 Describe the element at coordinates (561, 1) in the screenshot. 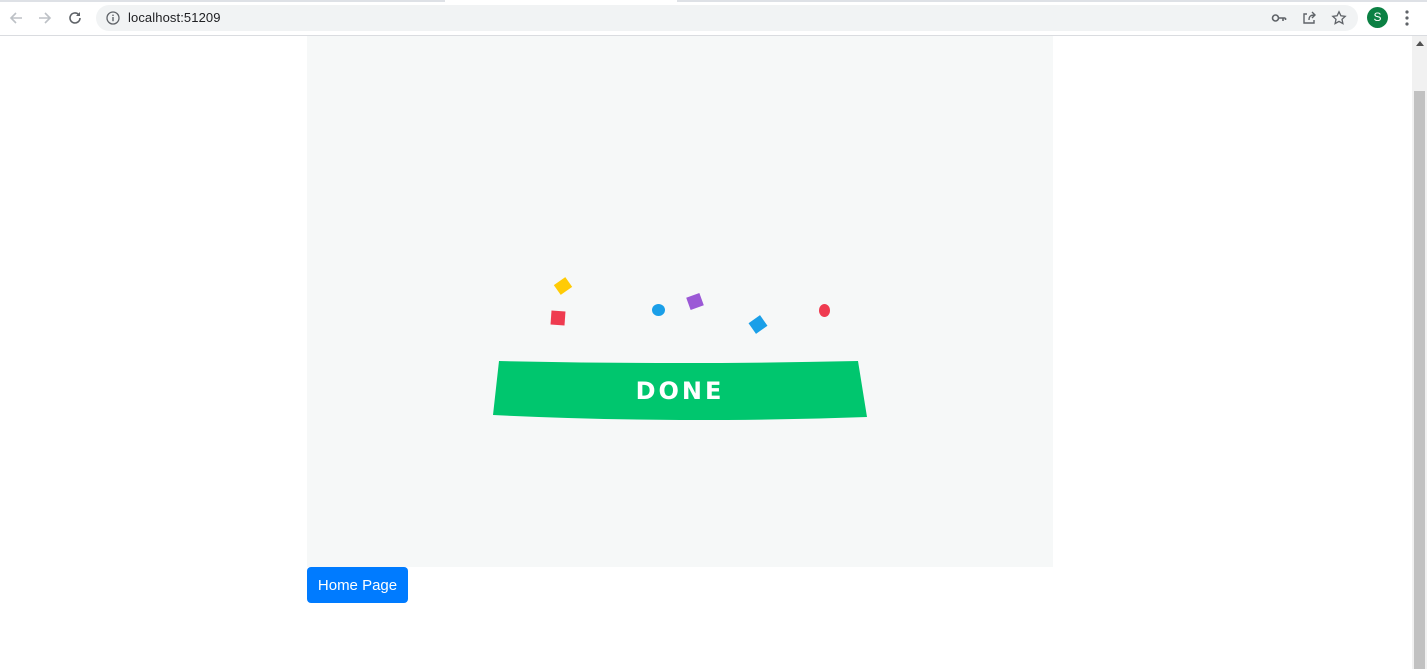

I see `active-tab-edge` at that location.